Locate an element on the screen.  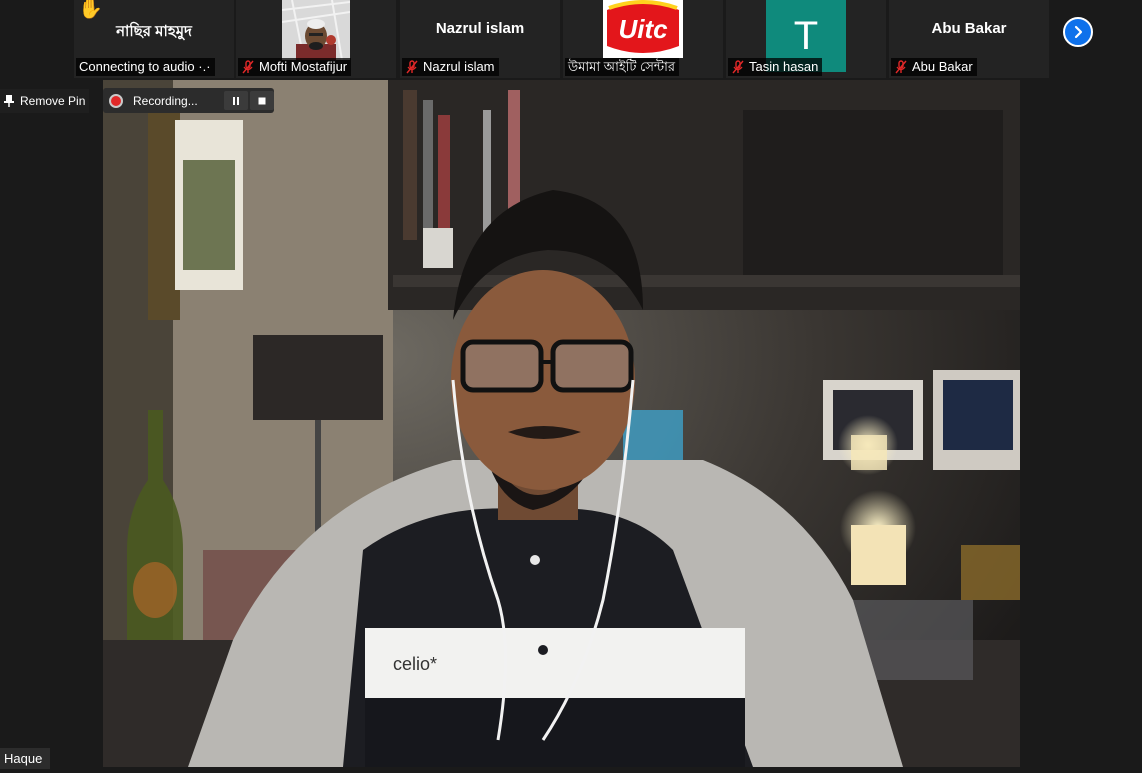
pin-icon is located at coordinates (9, 101).